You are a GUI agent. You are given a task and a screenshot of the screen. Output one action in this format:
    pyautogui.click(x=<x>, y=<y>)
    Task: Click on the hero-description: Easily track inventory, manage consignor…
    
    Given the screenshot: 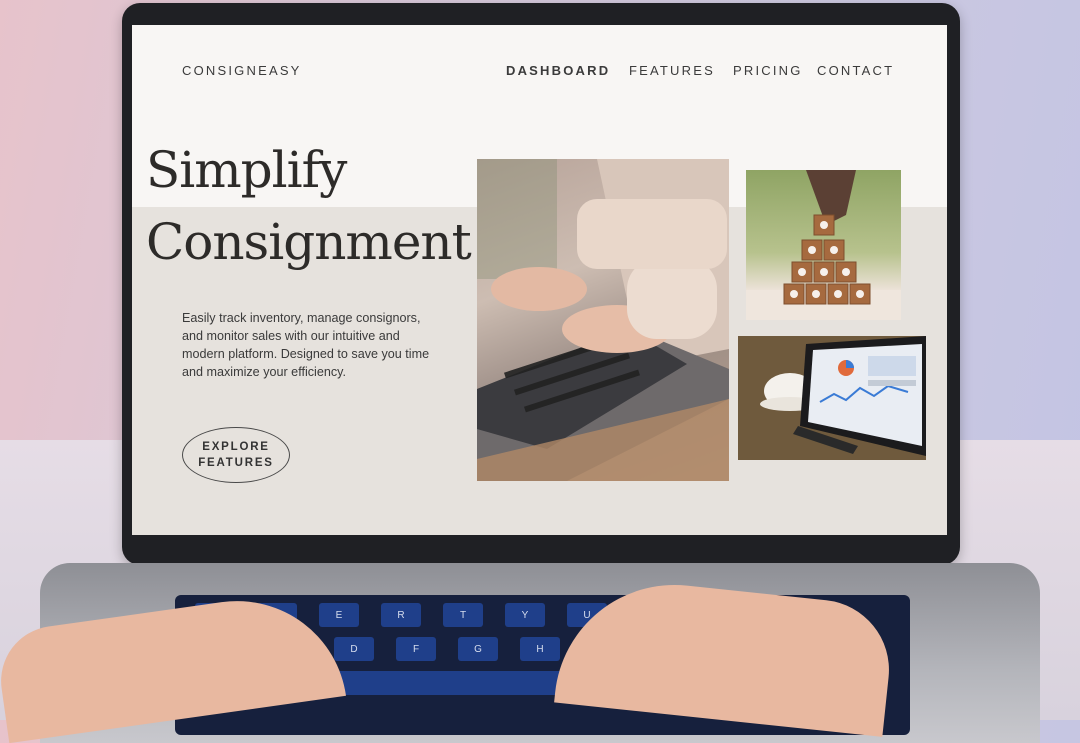 What is the action you would take?
    pyautogui.click(x=322, y=345)
    